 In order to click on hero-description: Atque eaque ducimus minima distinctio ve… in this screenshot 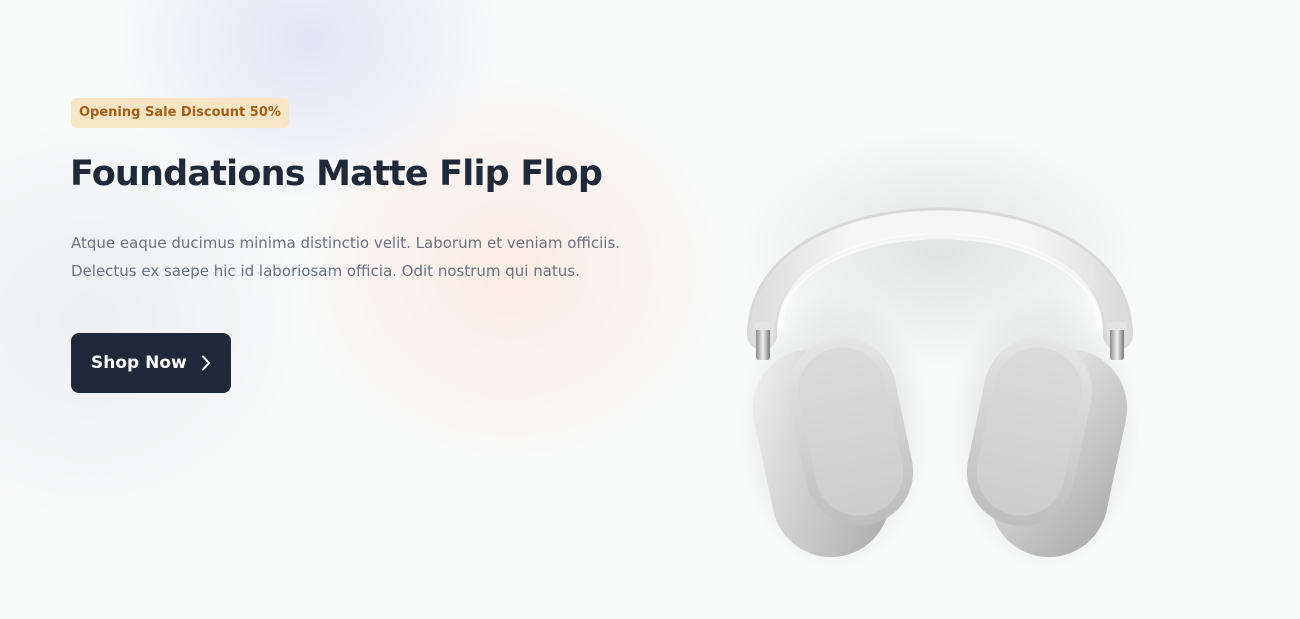, I will do `click(346, 257)`.